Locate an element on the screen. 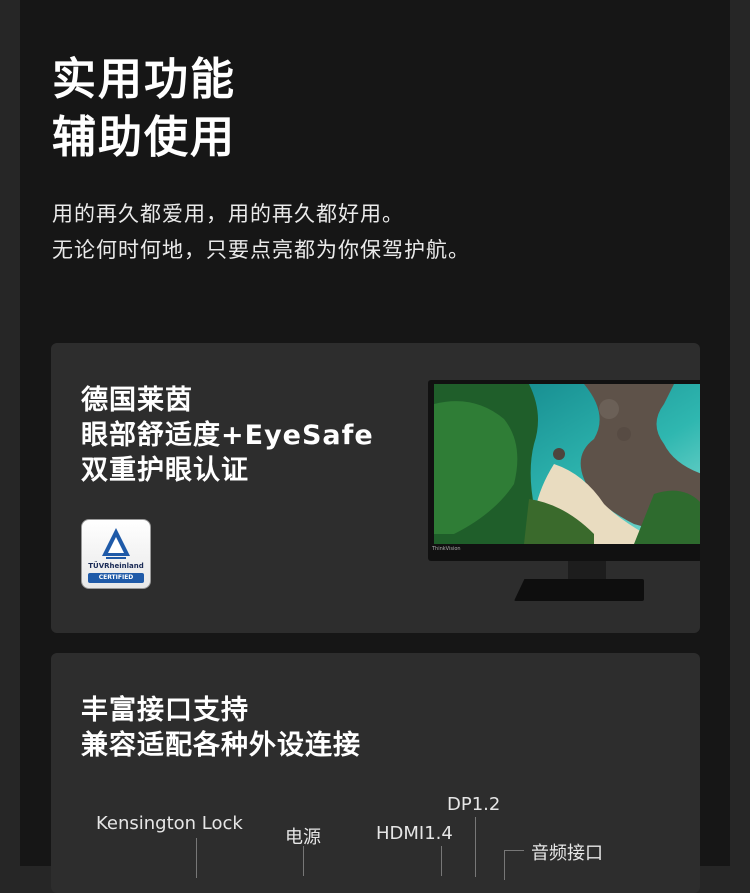  monitor-screen is located at coordinates (567, 464).